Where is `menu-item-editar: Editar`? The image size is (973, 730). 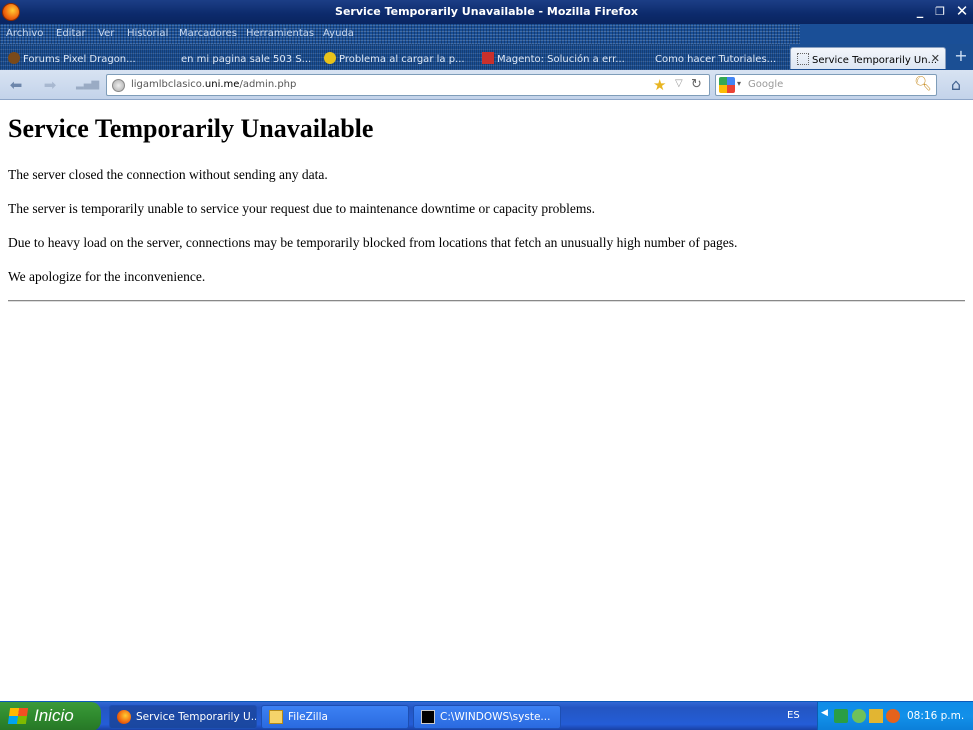 menu-item-editar: Editar is located at coordinates (71, 33).